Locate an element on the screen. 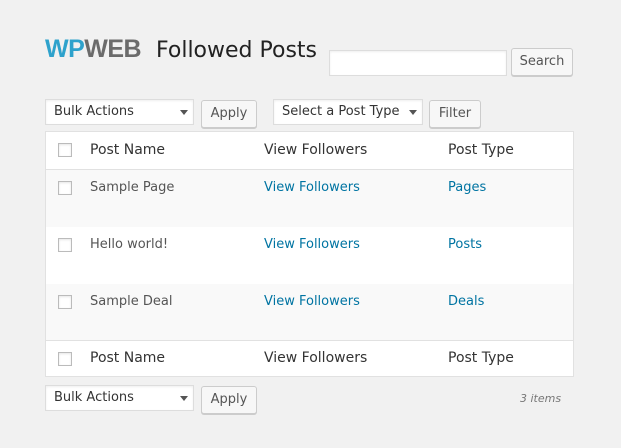  table-footer-row: Post Name View Followers Post Type is located at coordinates (309, 358).